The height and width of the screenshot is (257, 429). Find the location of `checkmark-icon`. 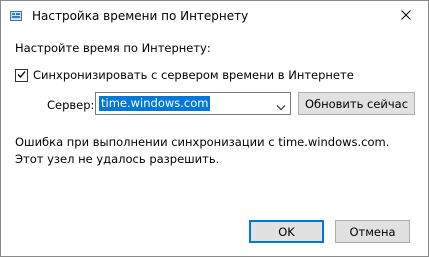

checkmark-icon is located at coordinates (21, 75).